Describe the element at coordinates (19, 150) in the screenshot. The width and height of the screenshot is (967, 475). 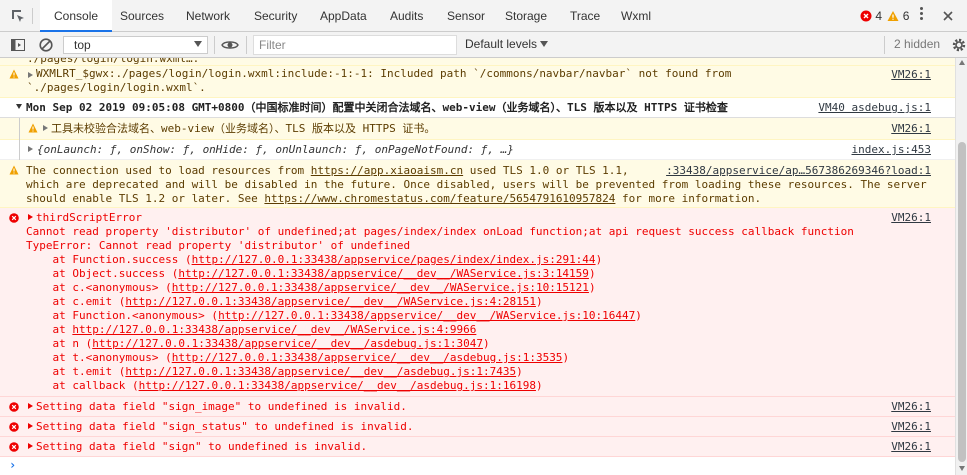
I see `group-indent-line` at that location.